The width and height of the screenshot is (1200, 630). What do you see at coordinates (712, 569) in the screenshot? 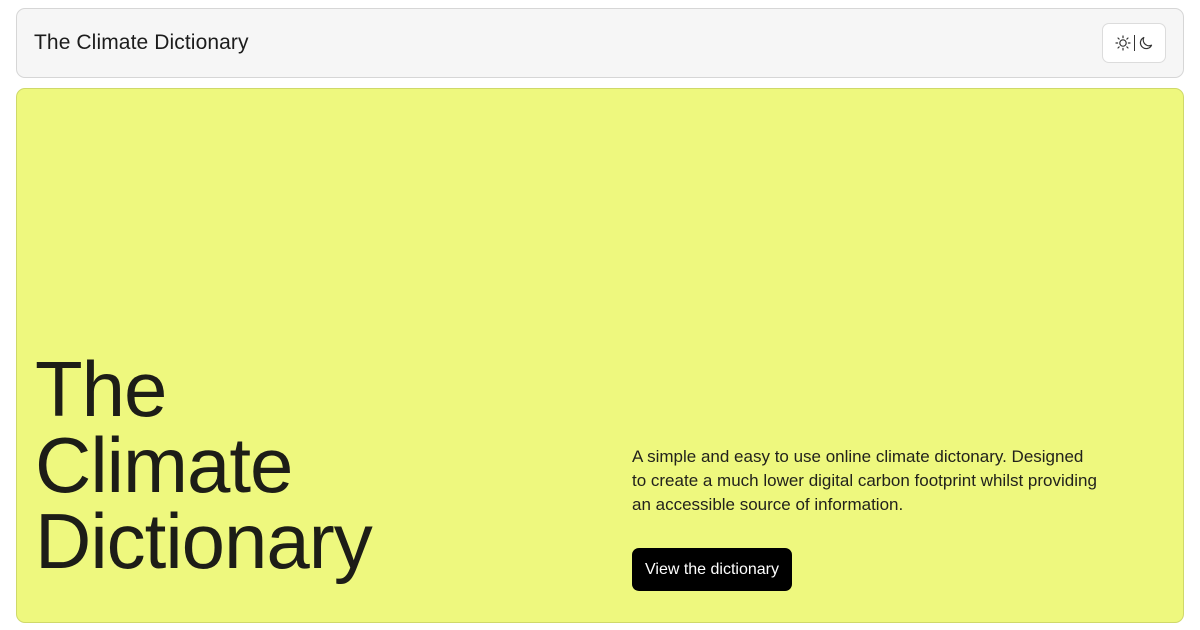
I see `view-dictionary-button: View the dictionary` at bounding box center [712, 569].